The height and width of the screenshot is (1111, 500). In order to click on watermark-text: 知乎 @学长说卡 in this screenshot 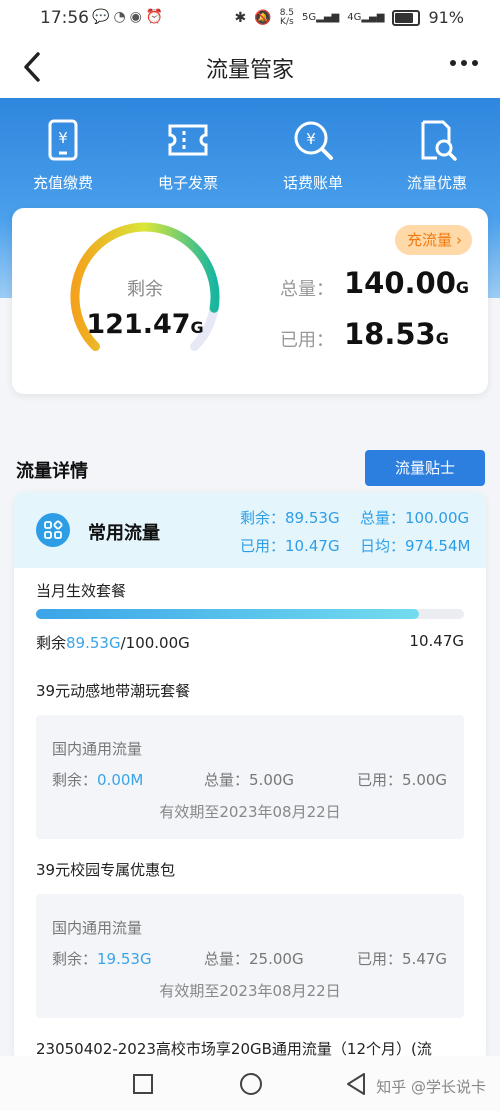, I will do `click(431, 1087)`.